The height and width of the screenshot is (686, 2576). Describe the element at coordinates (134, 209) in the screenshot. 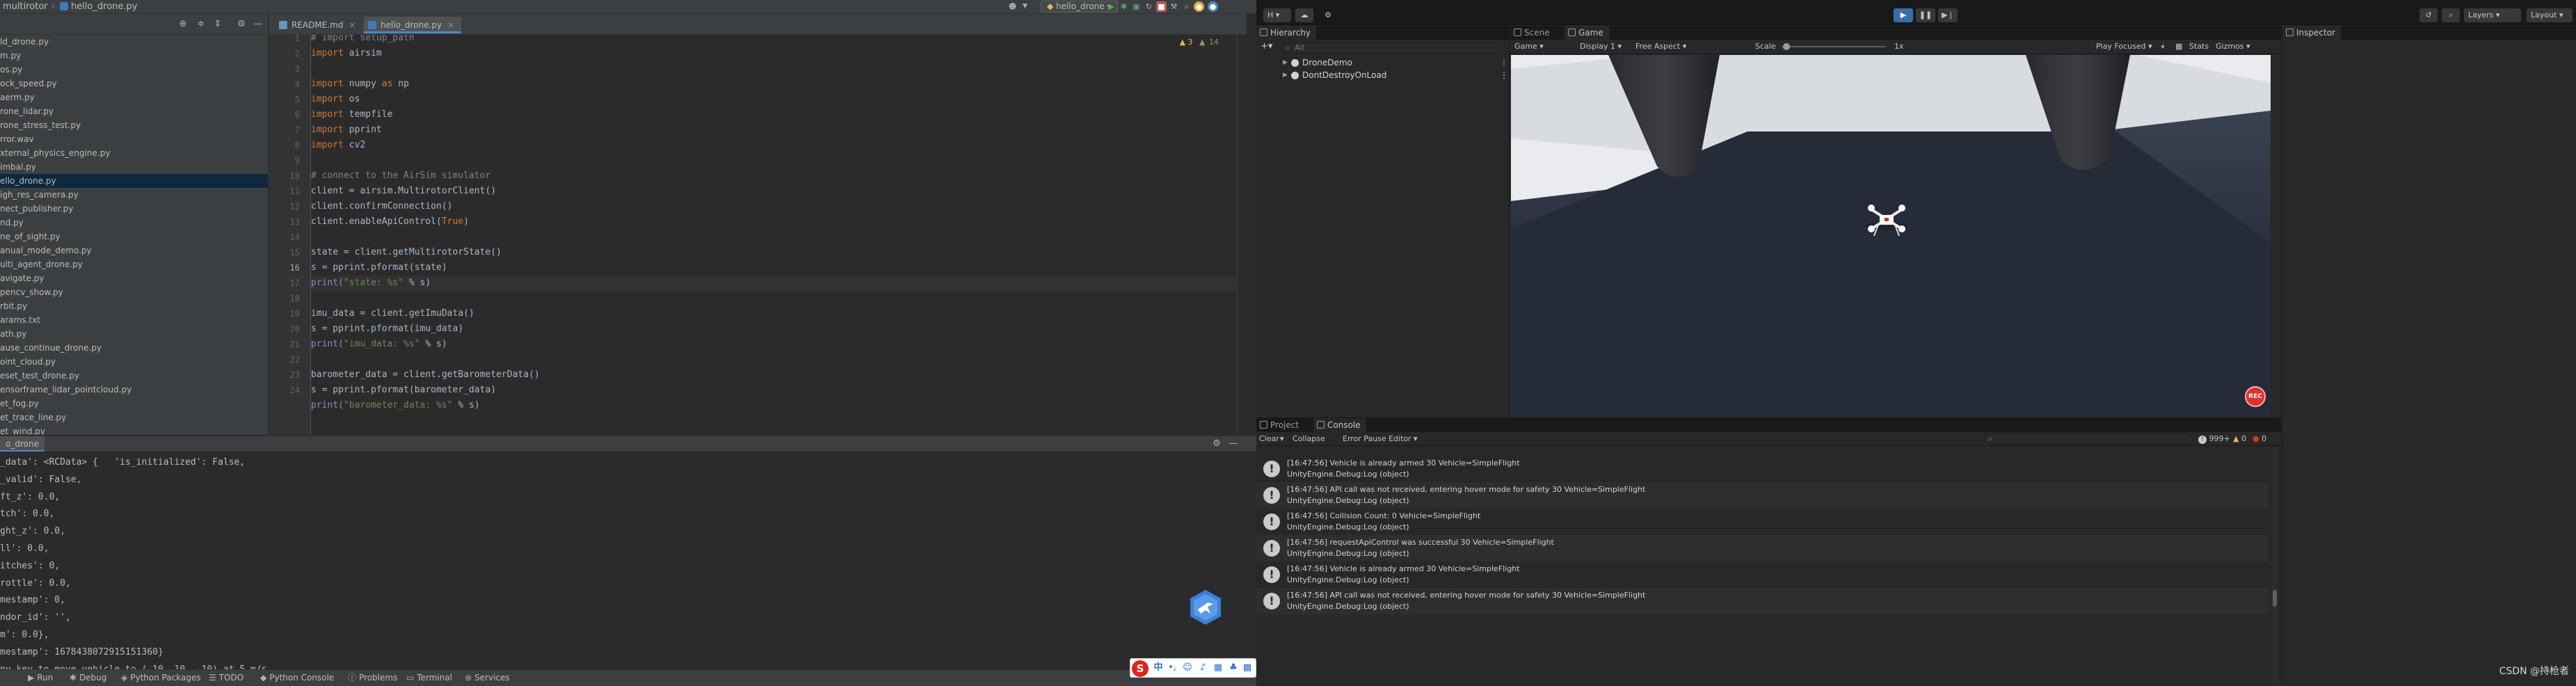

I see `project-file-item: nect_publisher.py` at that location.